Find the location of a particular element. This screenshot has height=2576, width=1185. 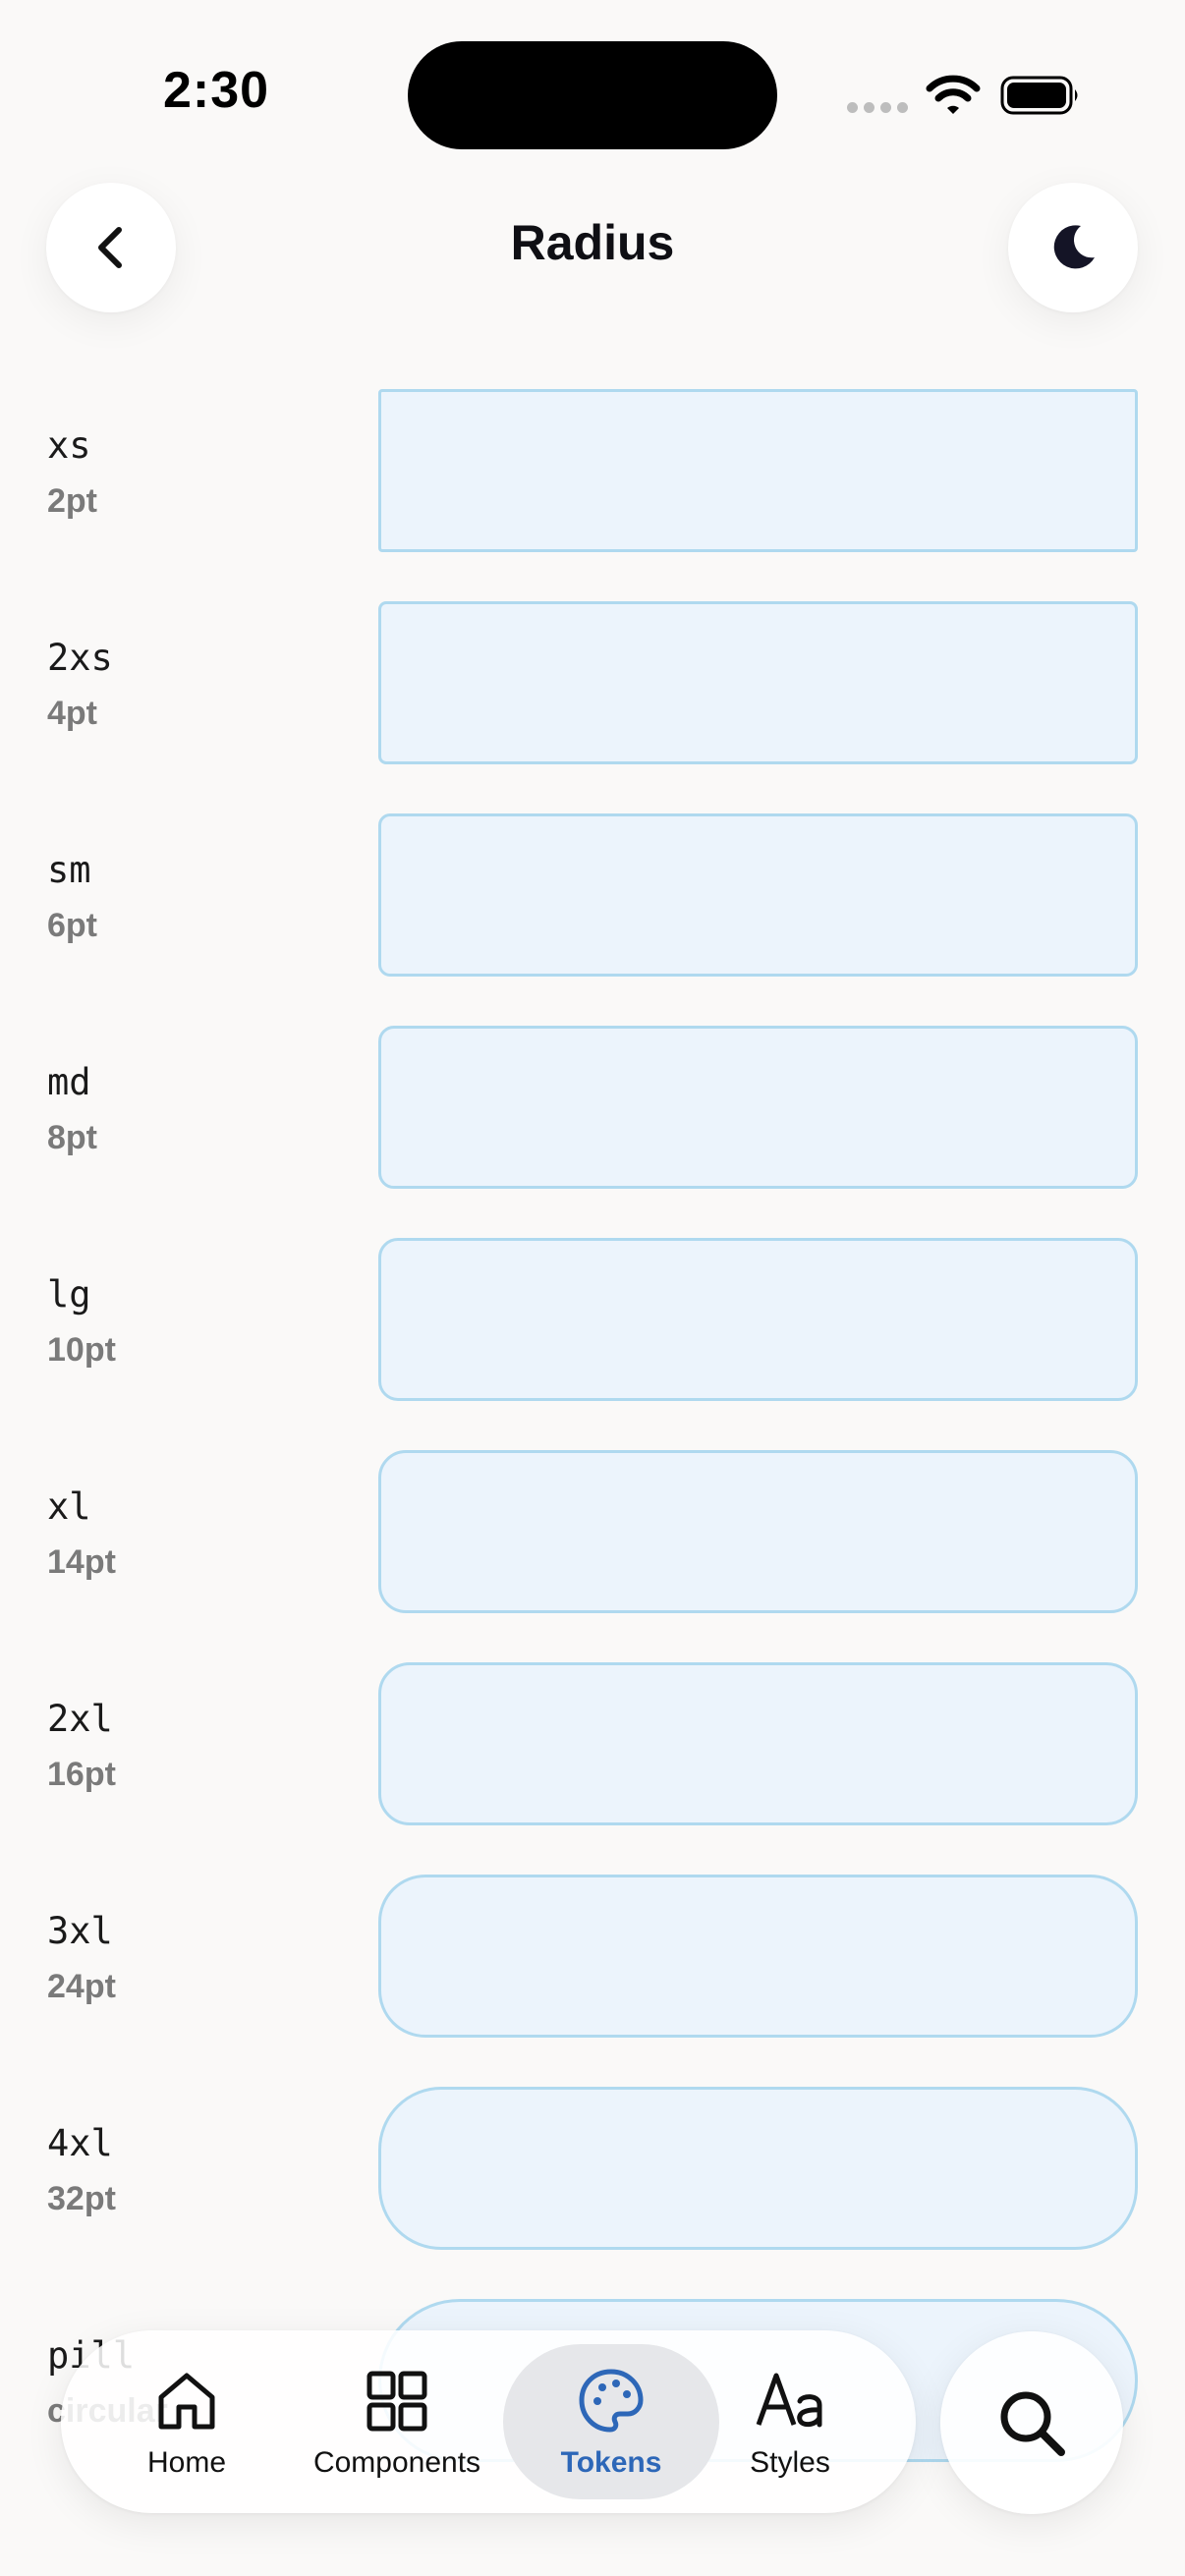

token-row: lg 10pt is located at coordinates (592, 1321).